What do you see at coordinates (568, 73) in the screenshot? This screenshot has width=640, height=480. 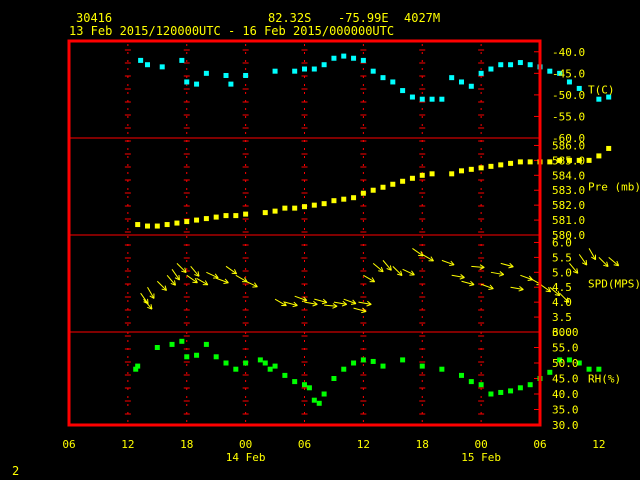 I see `y-tick-label: -45.0` at bounding box center [568, 73].